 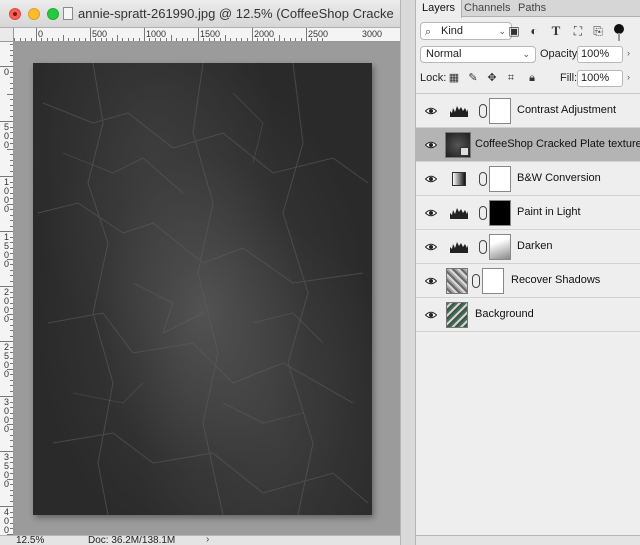 I want to click on lock-all-icon: 🔒︎, so click(x=532, y=78).